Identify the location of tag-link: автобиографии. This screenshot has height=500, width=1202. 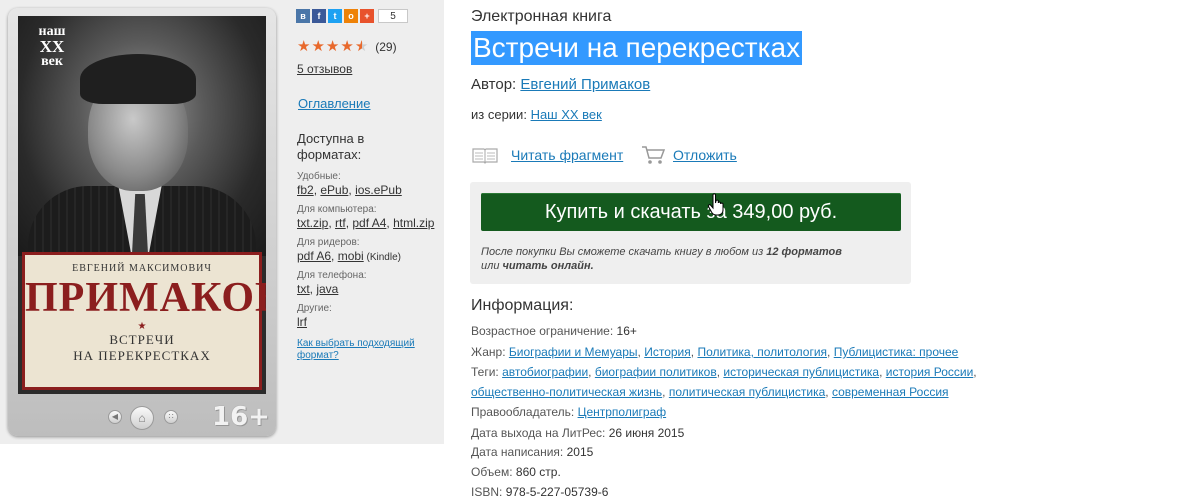
(545, 372).